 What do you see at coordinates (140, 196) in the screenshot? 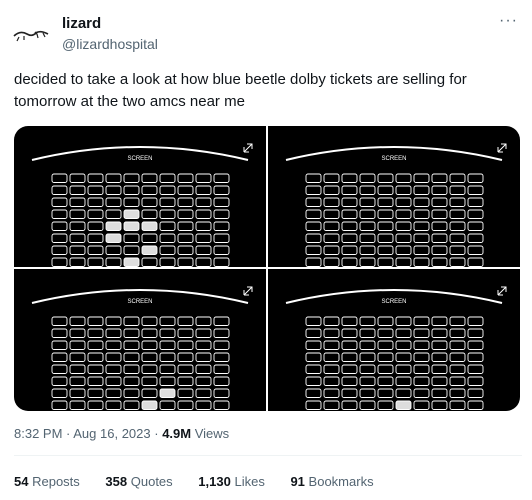
I see `seat-map-image-1: SCREEN` at bounding box center [140, 196].